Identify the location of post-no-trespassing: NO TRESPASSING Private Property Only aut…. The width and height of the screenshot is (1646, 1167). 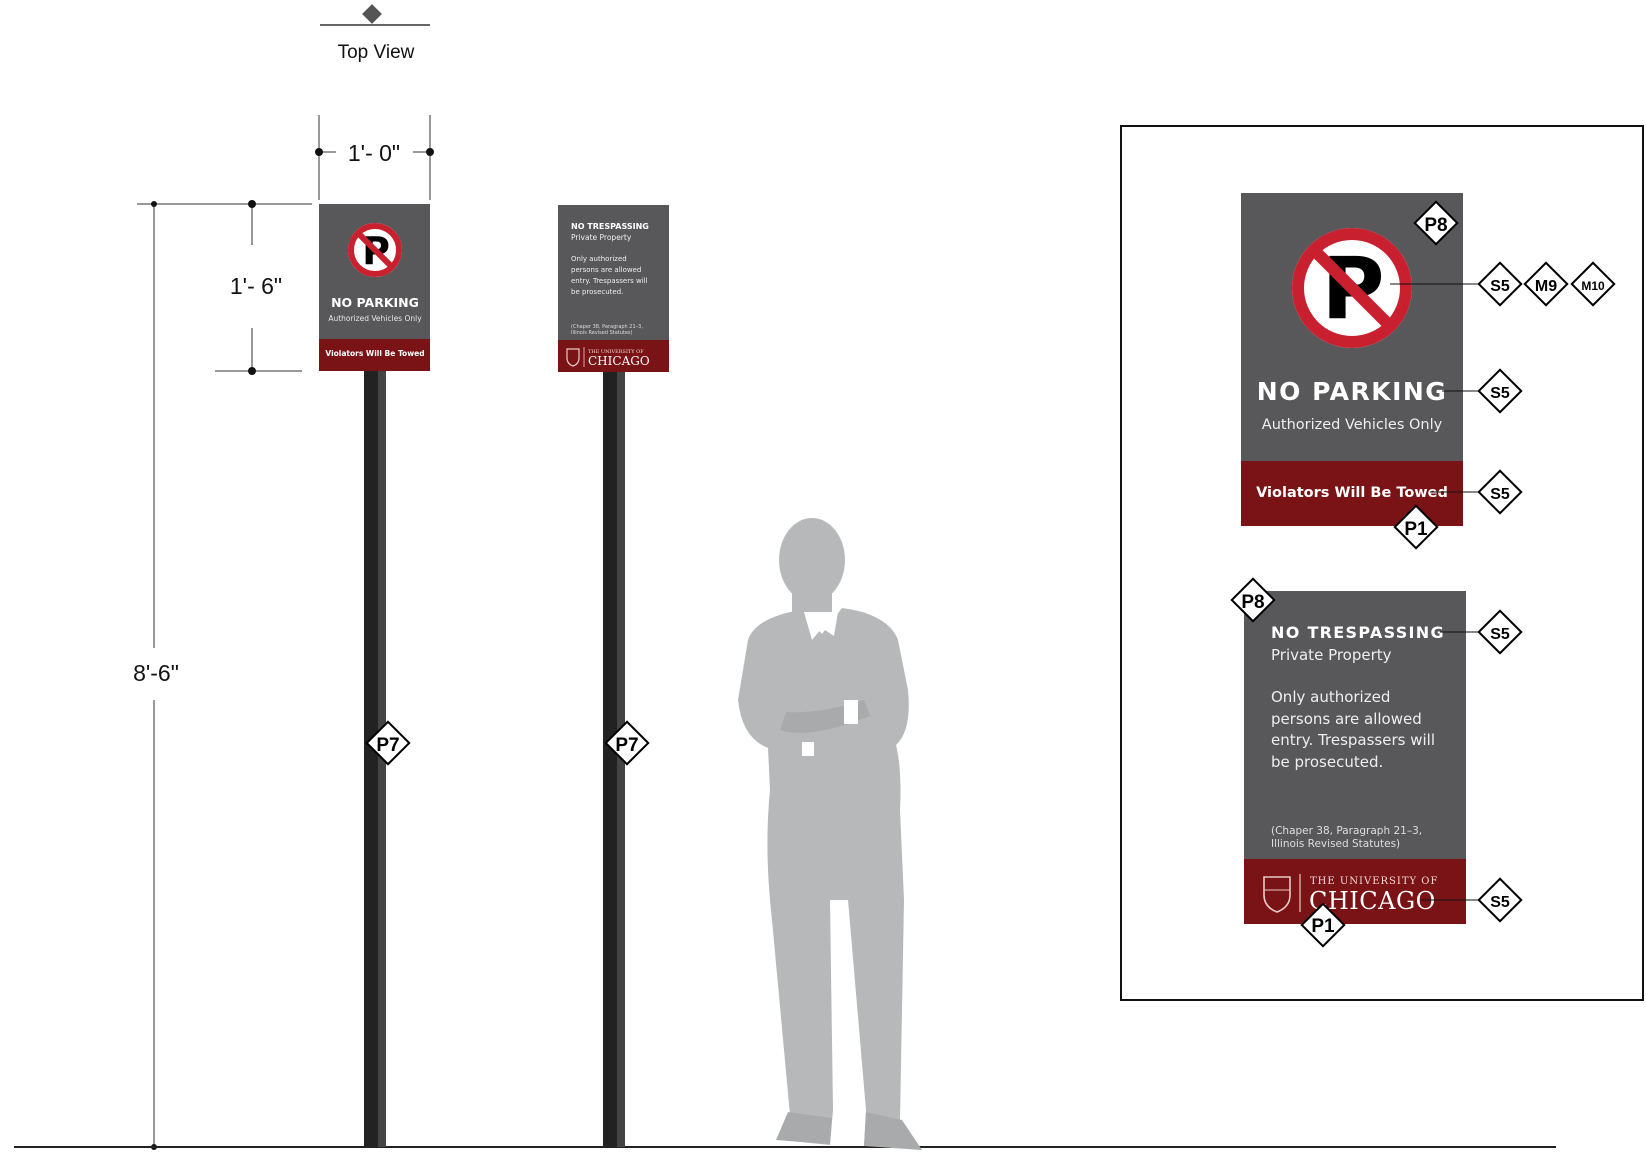
(613, 676).